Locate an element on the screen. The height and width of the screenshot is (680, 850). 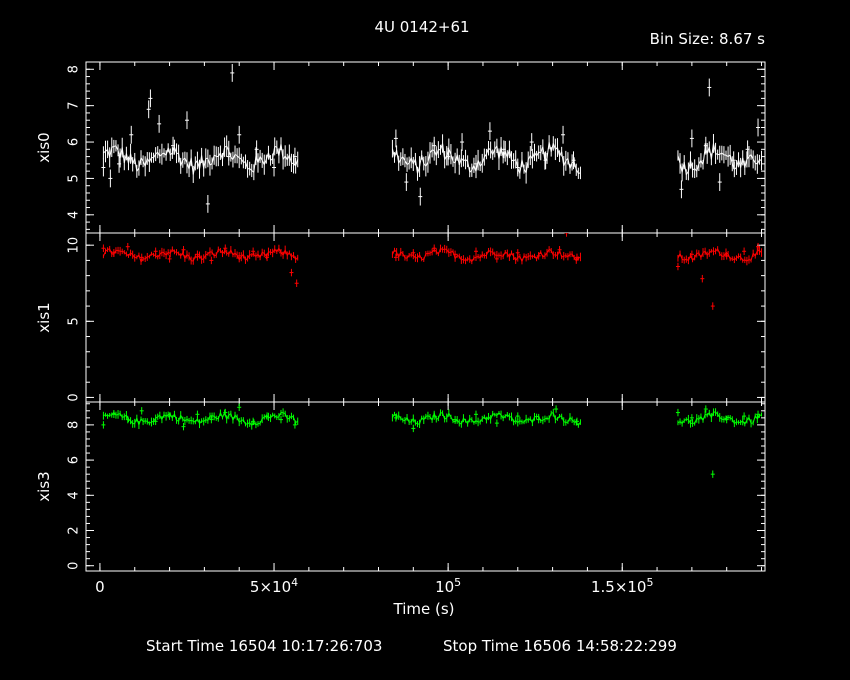
y-axis-label: xis3 is located at coordinates (44, 486).